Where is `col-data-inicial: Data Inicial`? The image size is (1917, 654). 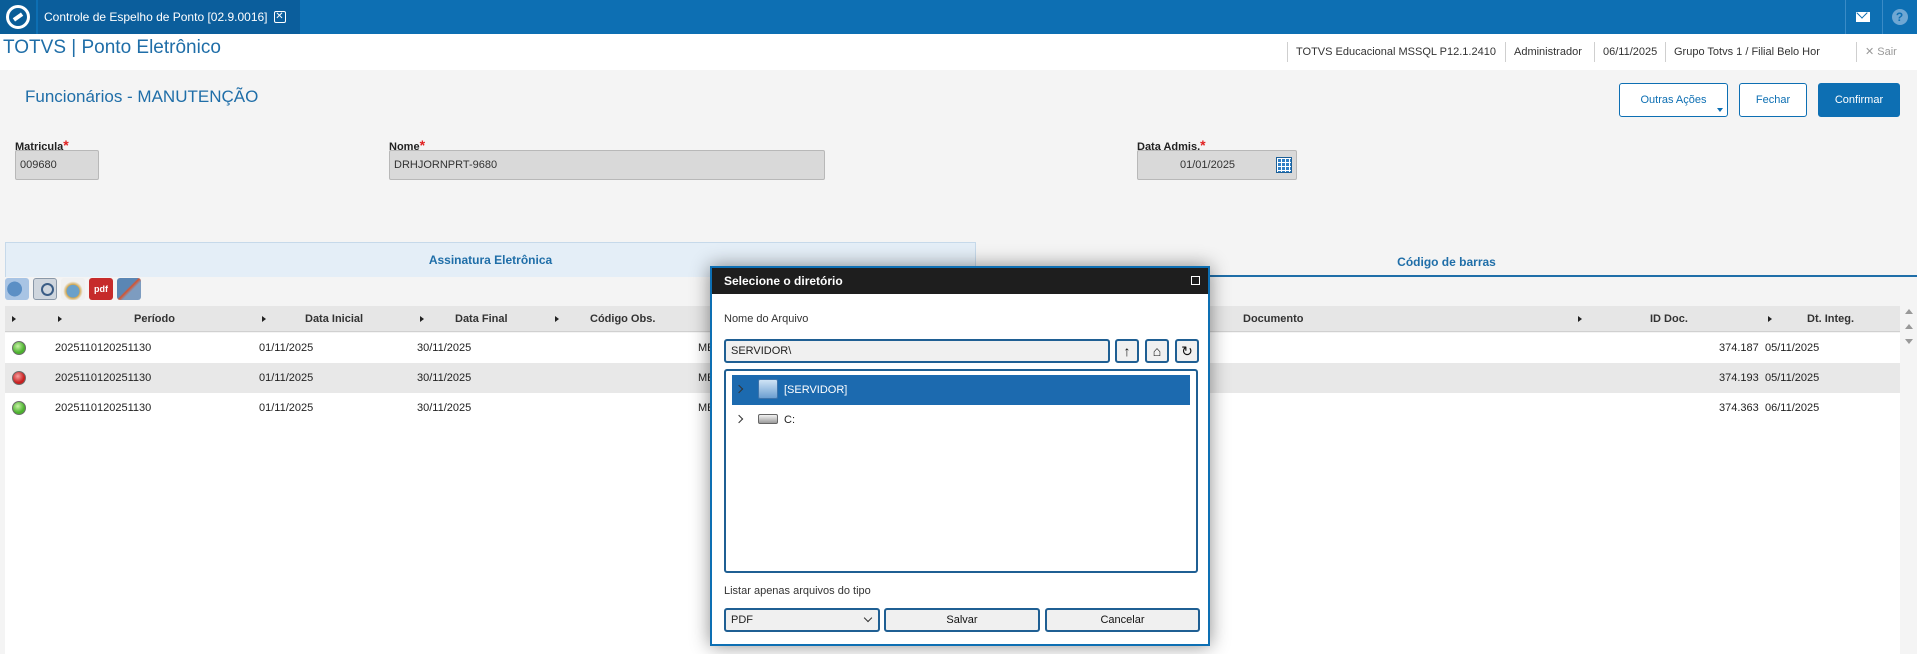
col-data-inicial: Data Inicial is located at coordinates (334, 319).